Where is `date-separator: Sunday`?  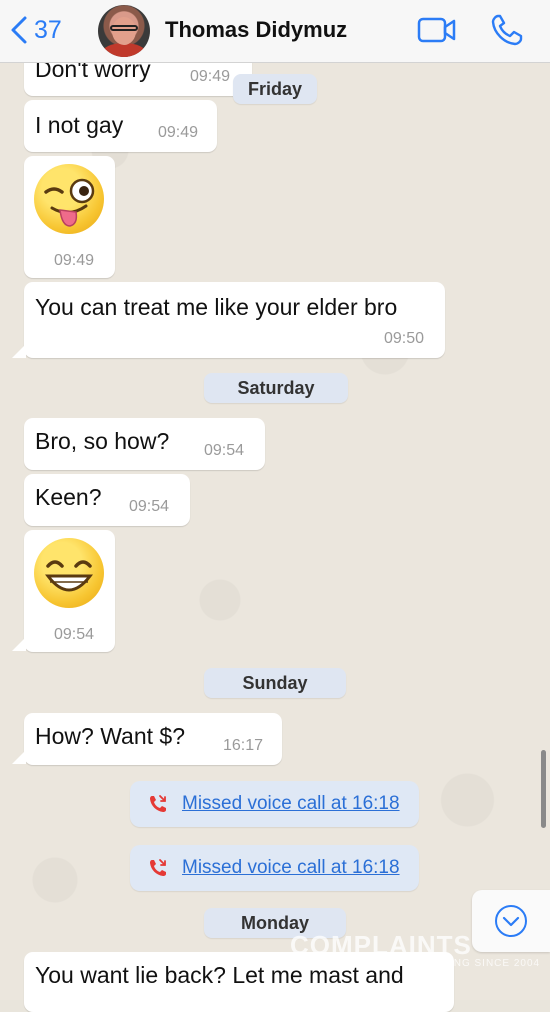 date-separator: Sunday is located at coordinates (275, 683).